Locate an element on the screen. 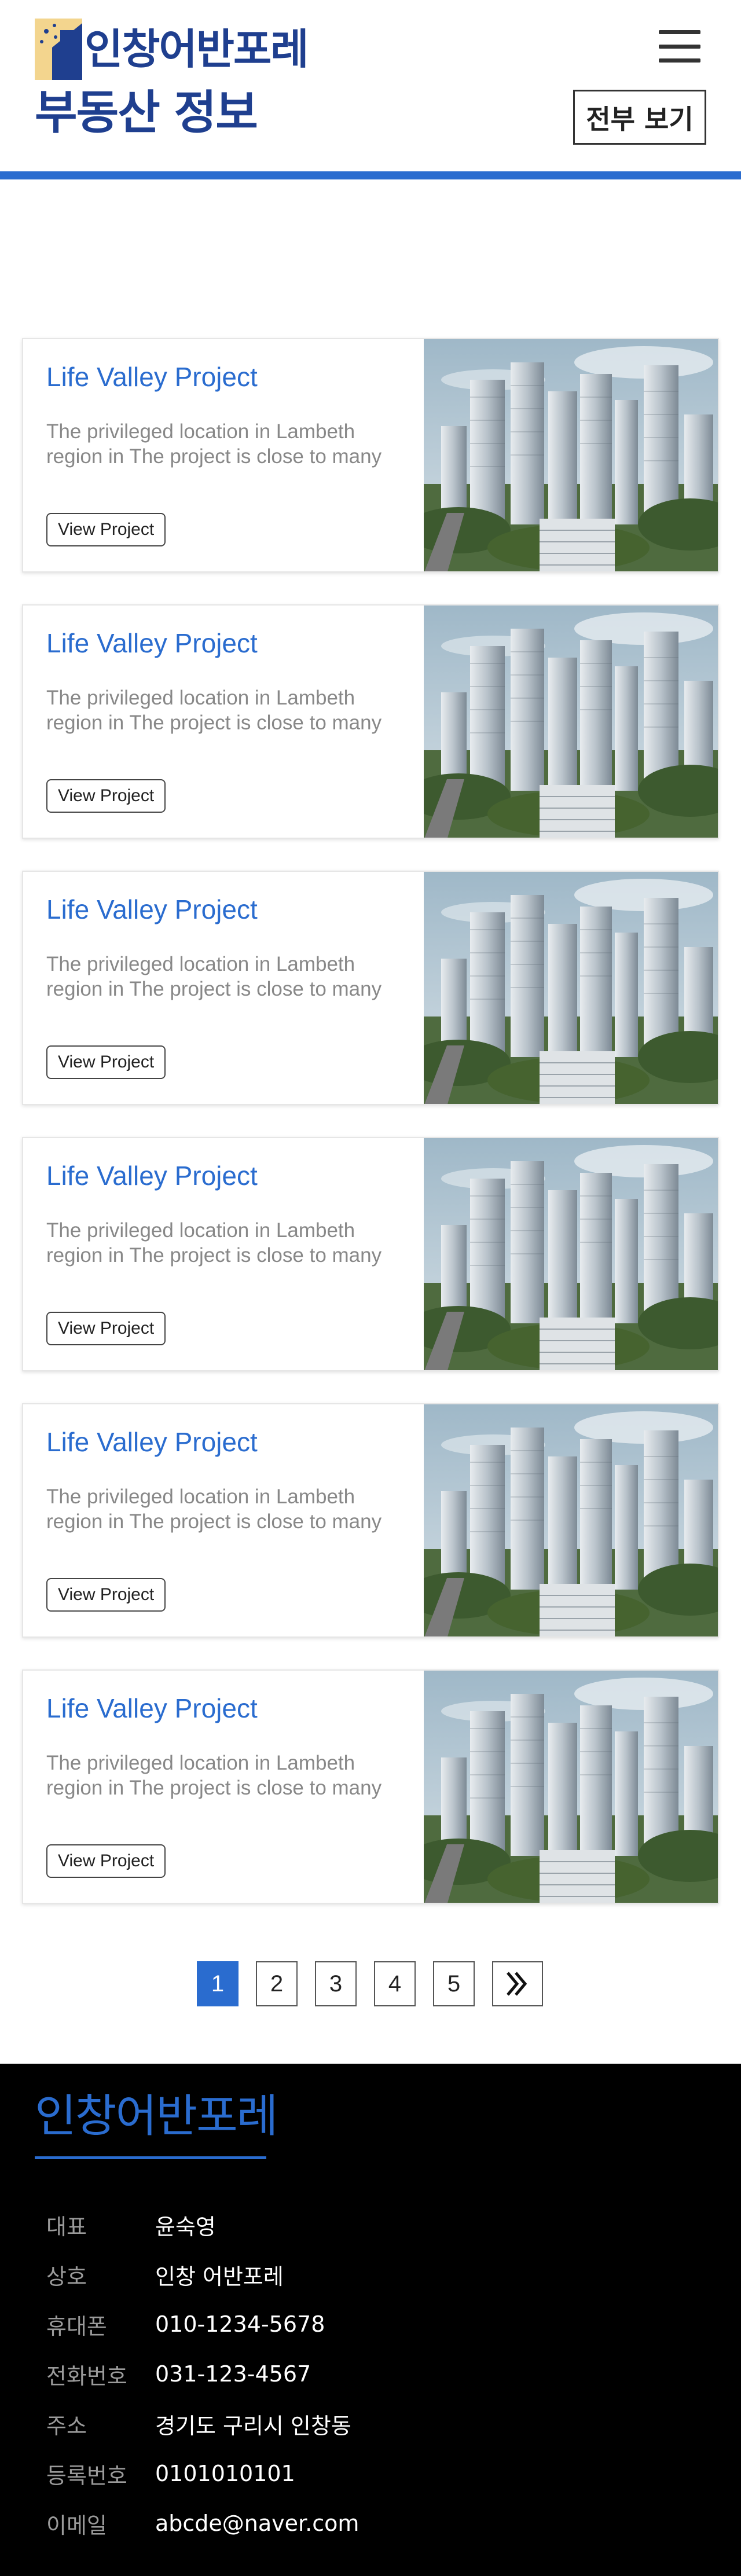 Image resolution: width=741 pixels, height=2576 pixels. info-label: 주소 is located at coordinates (66, 2426).